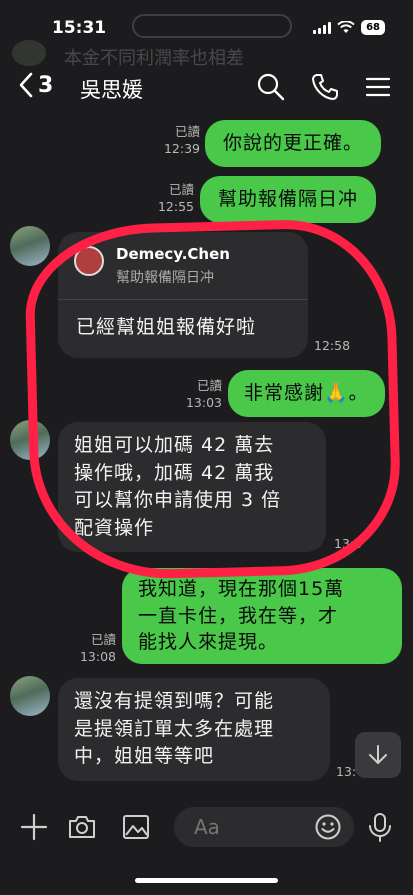  What do you see at coordinates (238, 615) in the screenshot?
I see `message-line: 一直卡住，我在等，才` at bounding box center [238, 615].